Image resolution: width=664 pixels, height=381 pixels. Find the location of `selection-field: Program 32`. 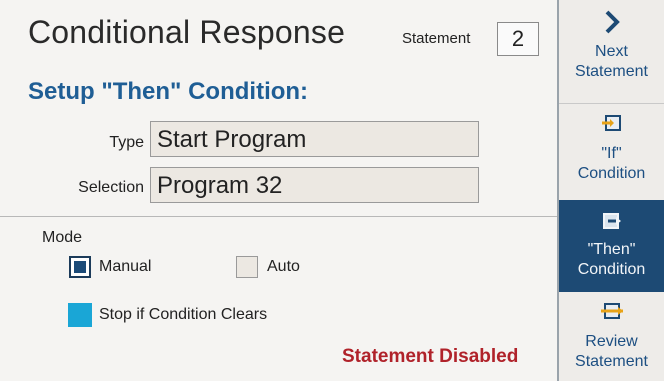

selection-field: Program 32 is located at coordinates (314, 185).